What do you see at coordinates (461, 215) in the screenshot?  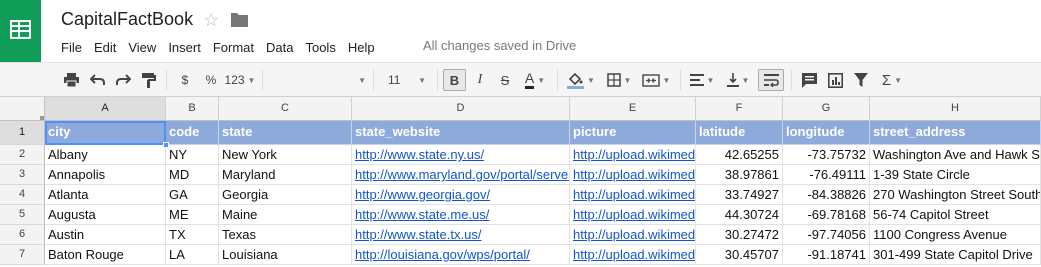 I see `cell-d5: http://www.state.me.us/` at bounding box center [461, 215].